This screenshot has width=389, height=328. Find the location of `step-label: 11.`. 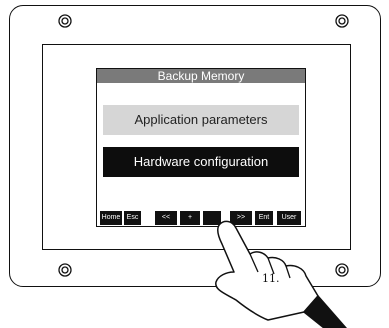

step-label: 11. is located at coordinates (271, 278).